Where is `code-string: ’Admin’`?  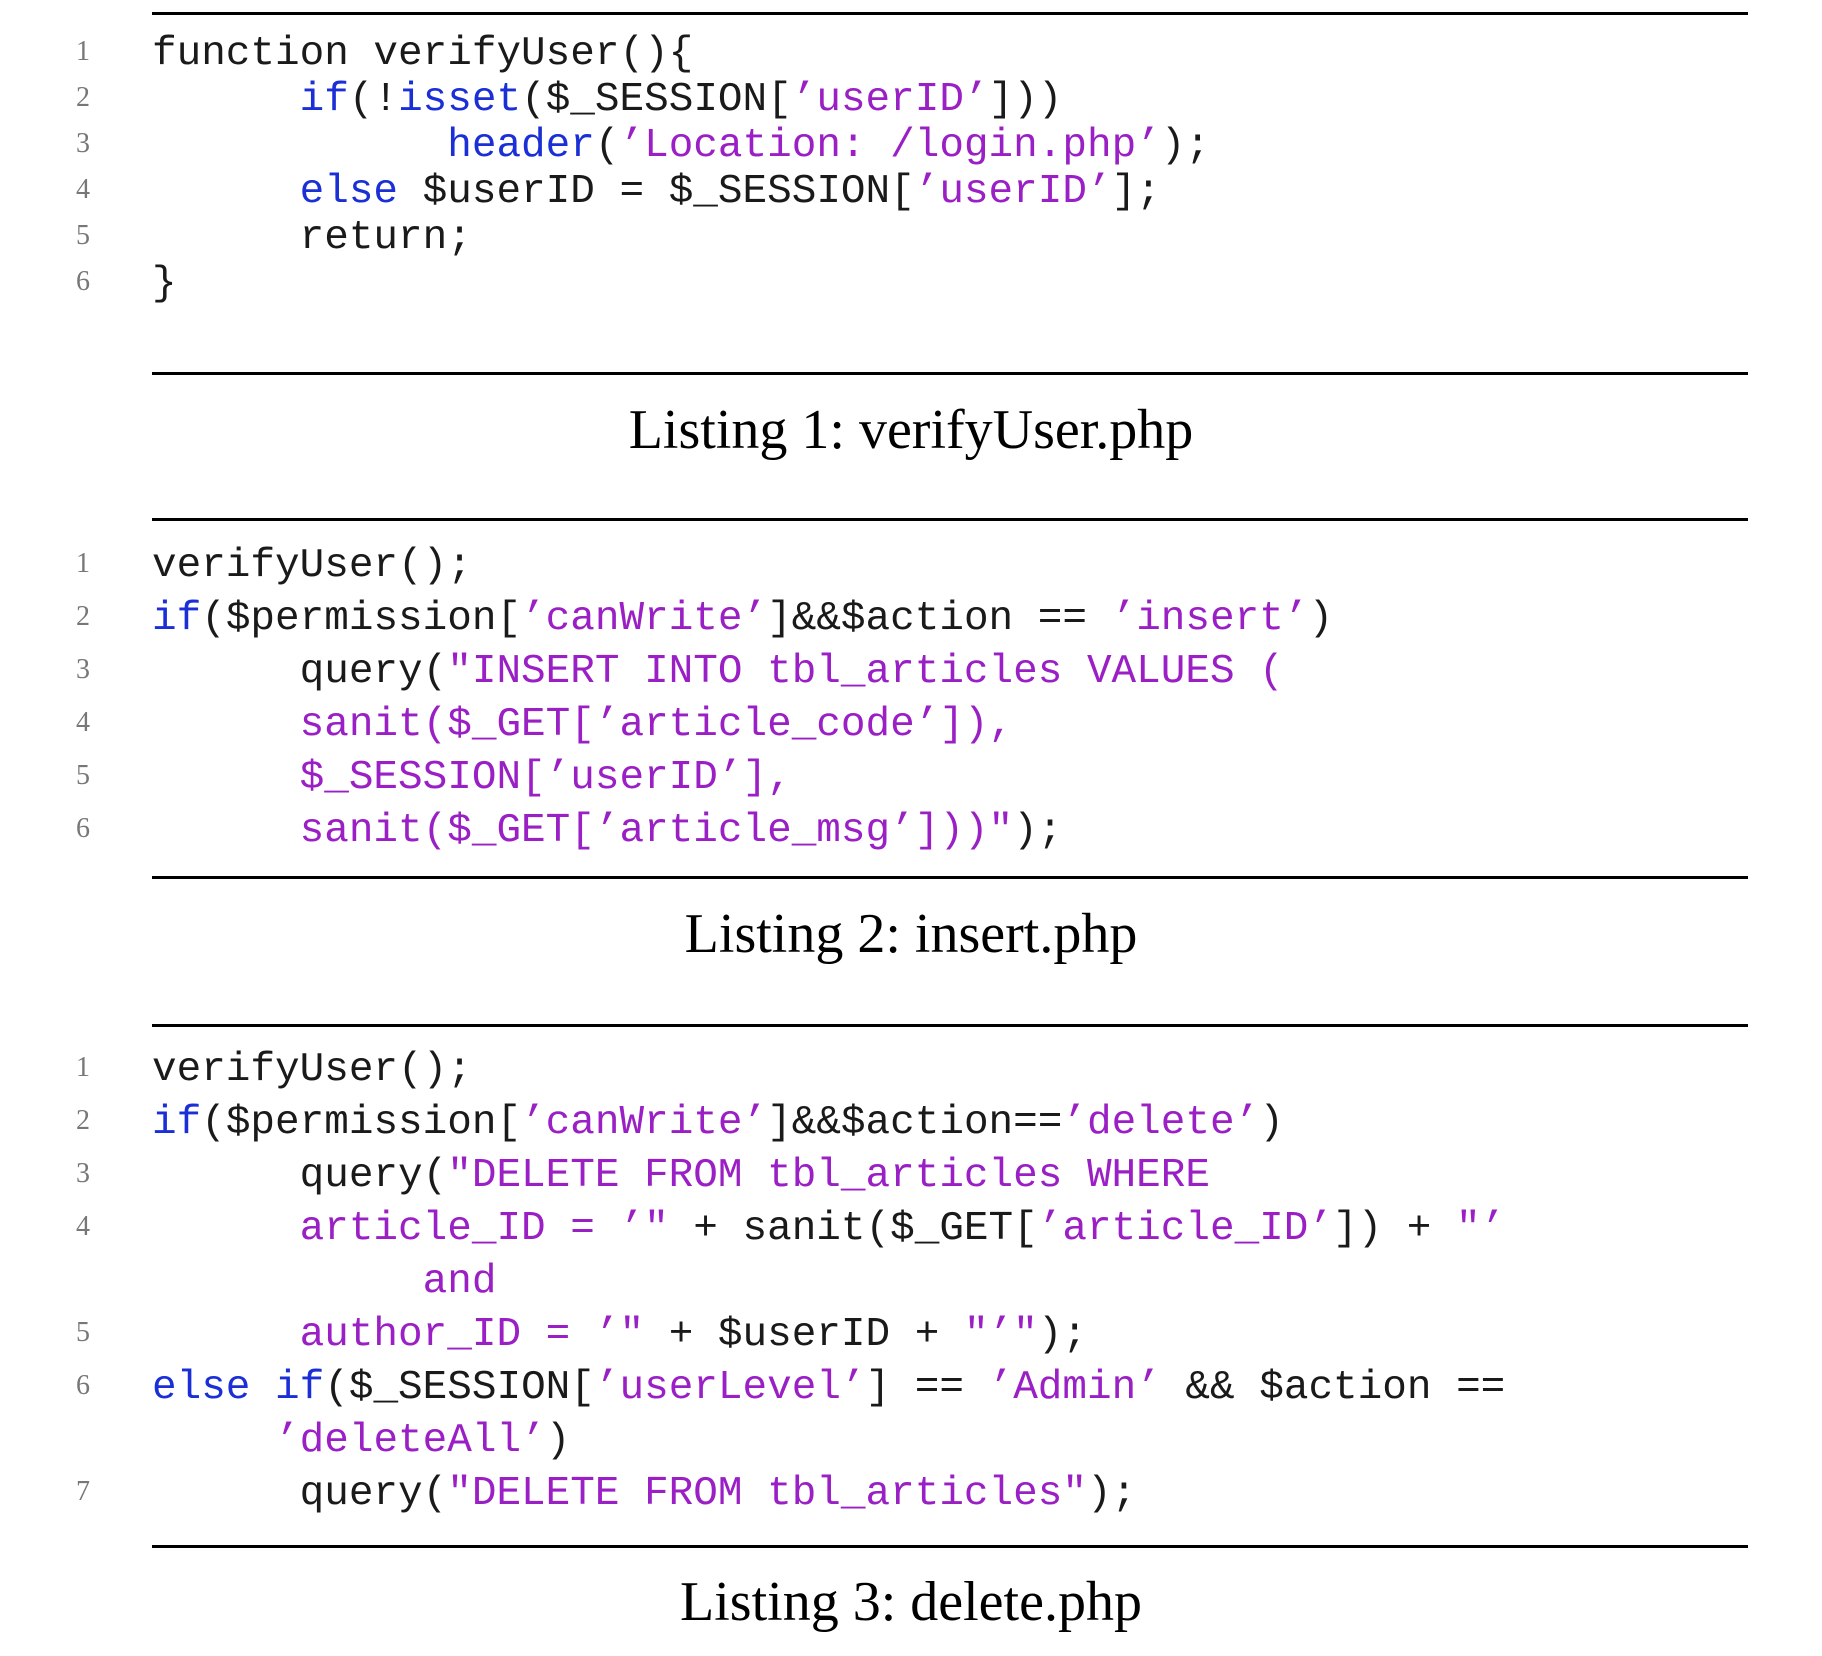
code-string: ’Admin’ is located at coordinates (1074, 1388).